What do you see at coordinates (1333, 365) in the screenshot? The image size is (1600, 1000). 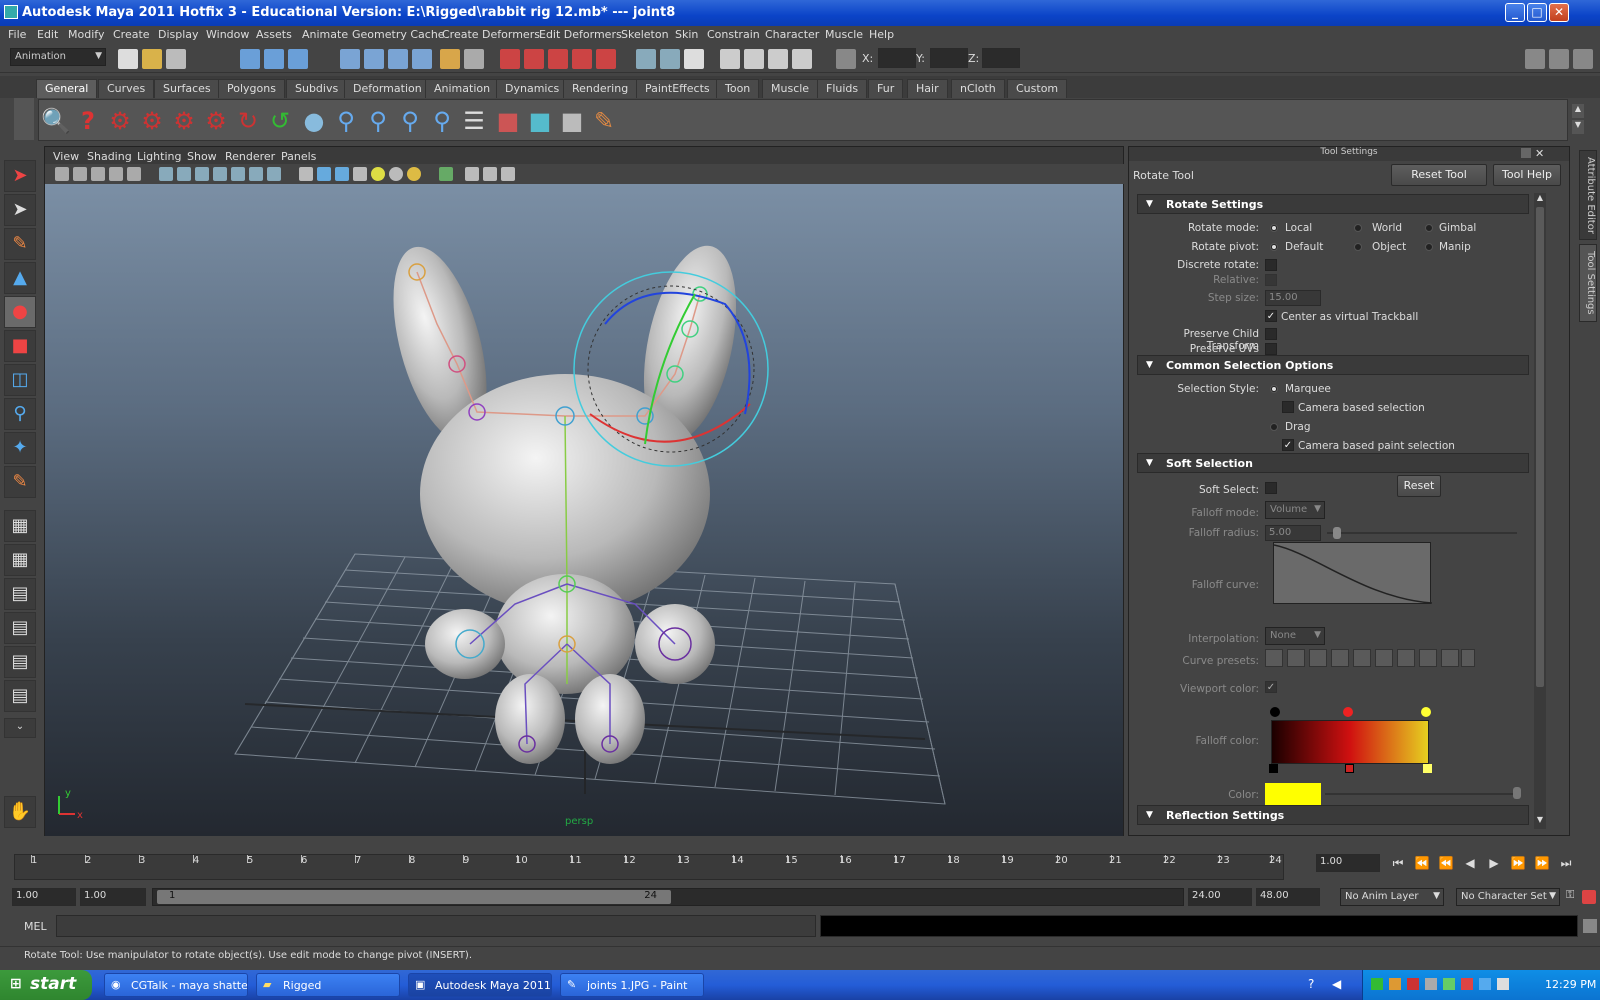 I see `common-selection-header: ▼ Common Selection Options` at bounding box center [1333, 365].